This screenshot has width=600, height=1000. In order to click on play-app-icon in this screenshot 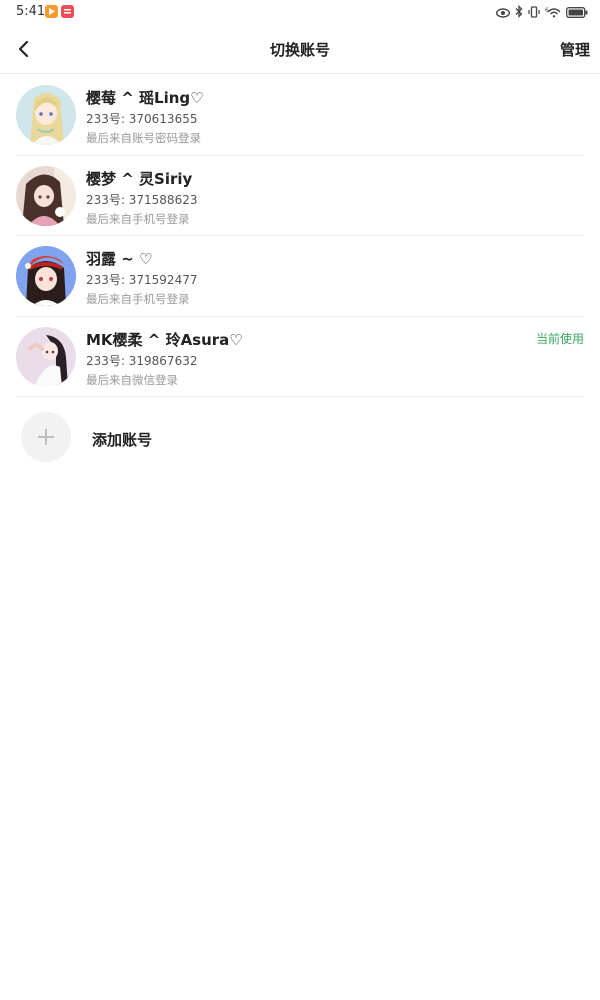, I will do `click(51, 11)`.